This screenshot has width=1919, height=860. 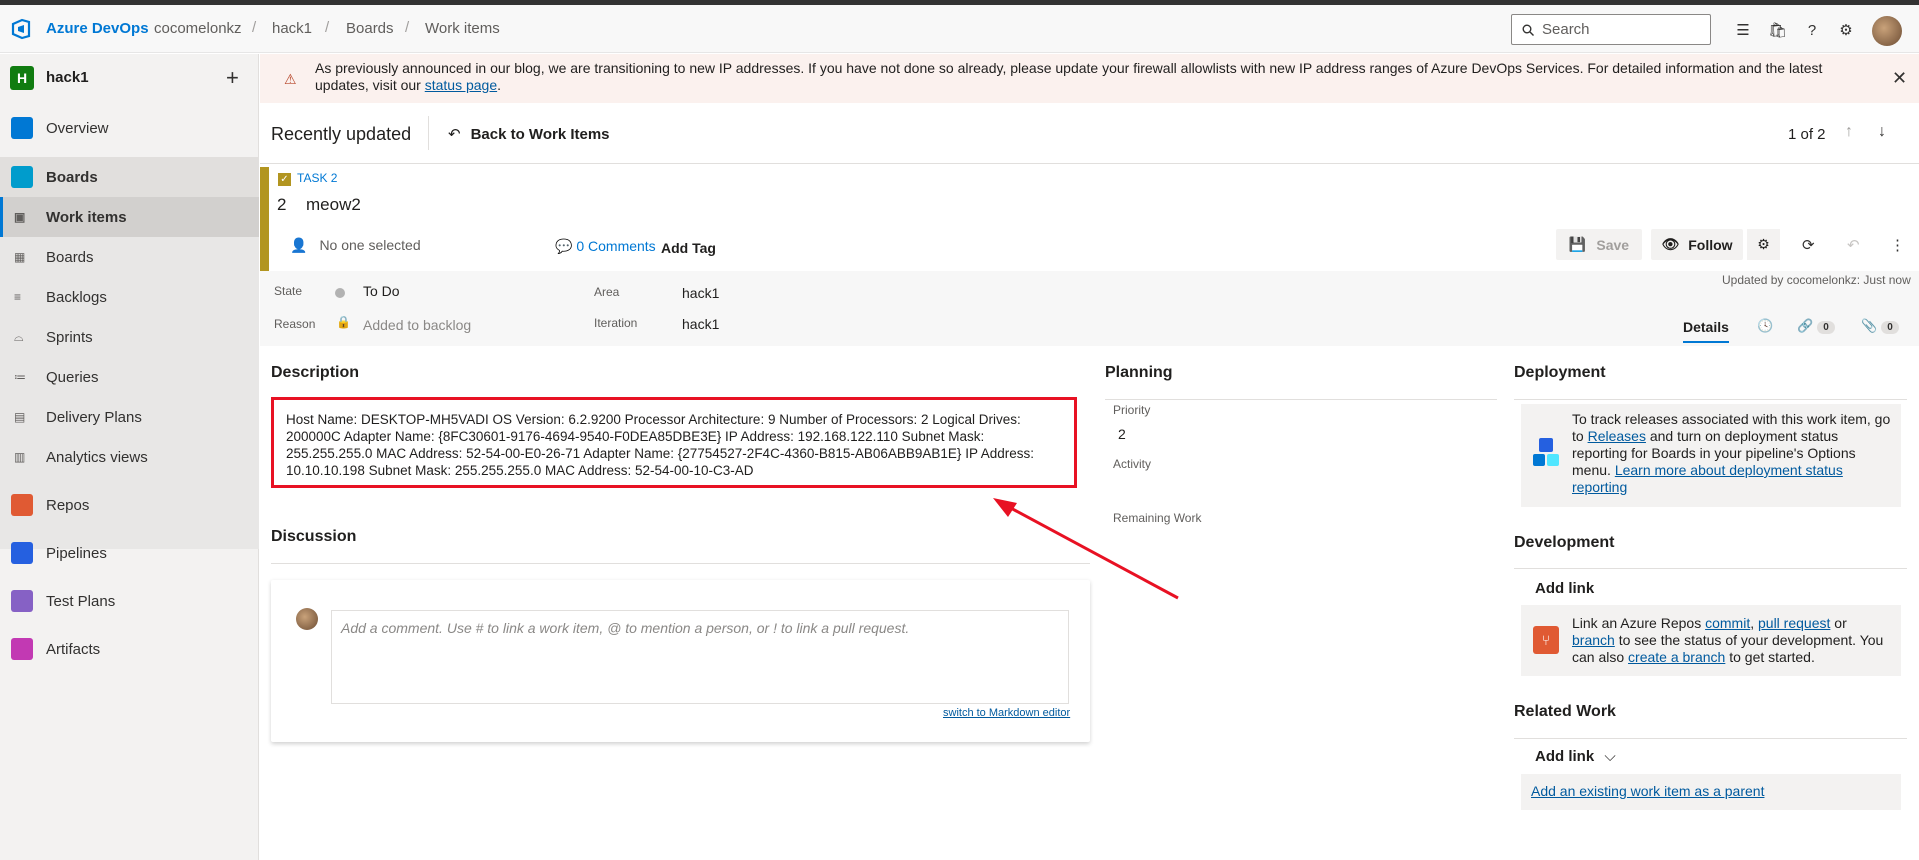 I want to click on back-to-work-items-button: ↶ Back to Work Items, so click(x=529, y=134).